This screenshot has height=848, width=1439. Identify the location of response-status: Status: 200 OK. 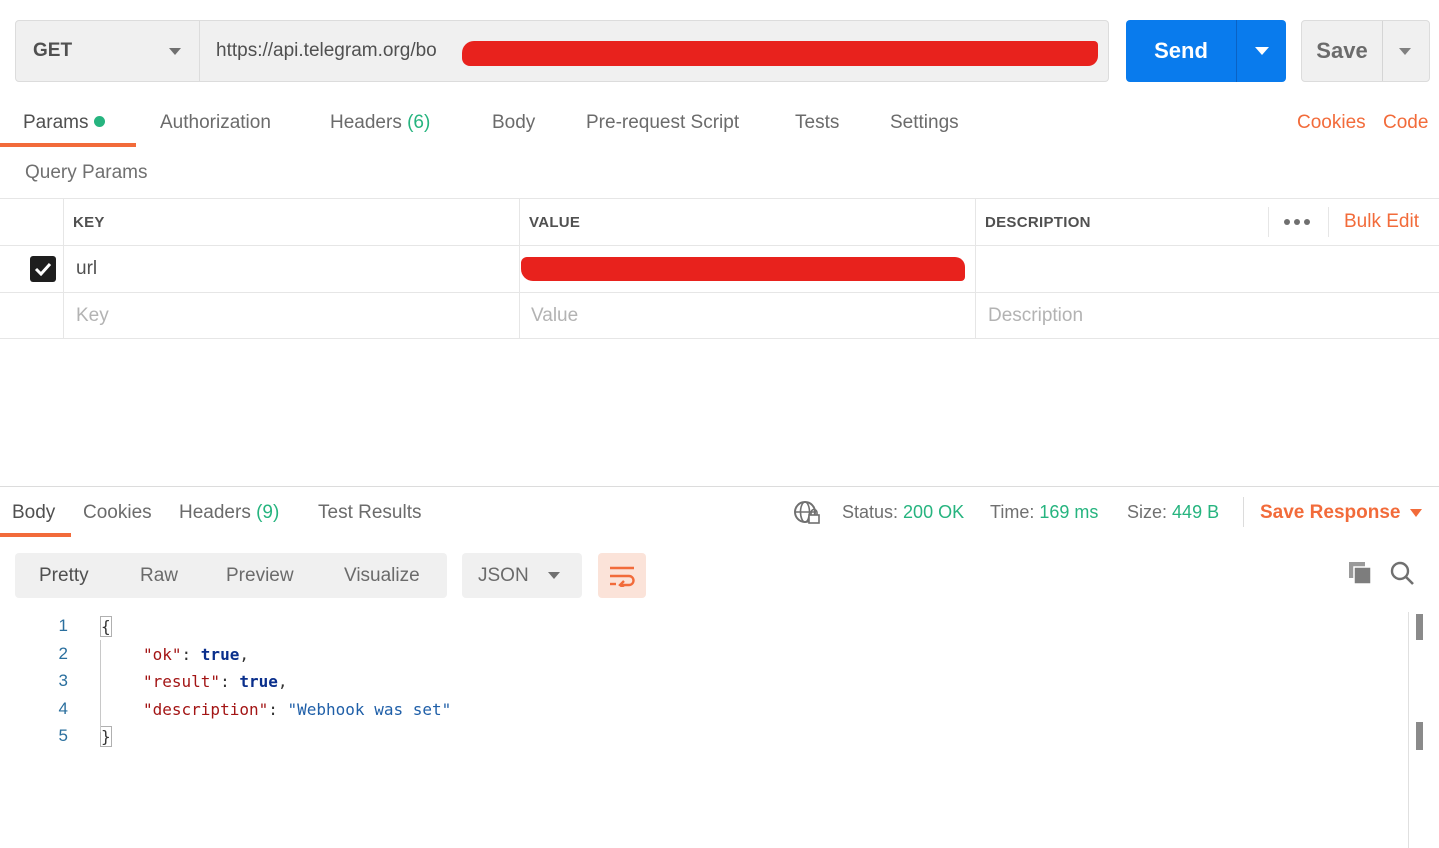
(903, 512).